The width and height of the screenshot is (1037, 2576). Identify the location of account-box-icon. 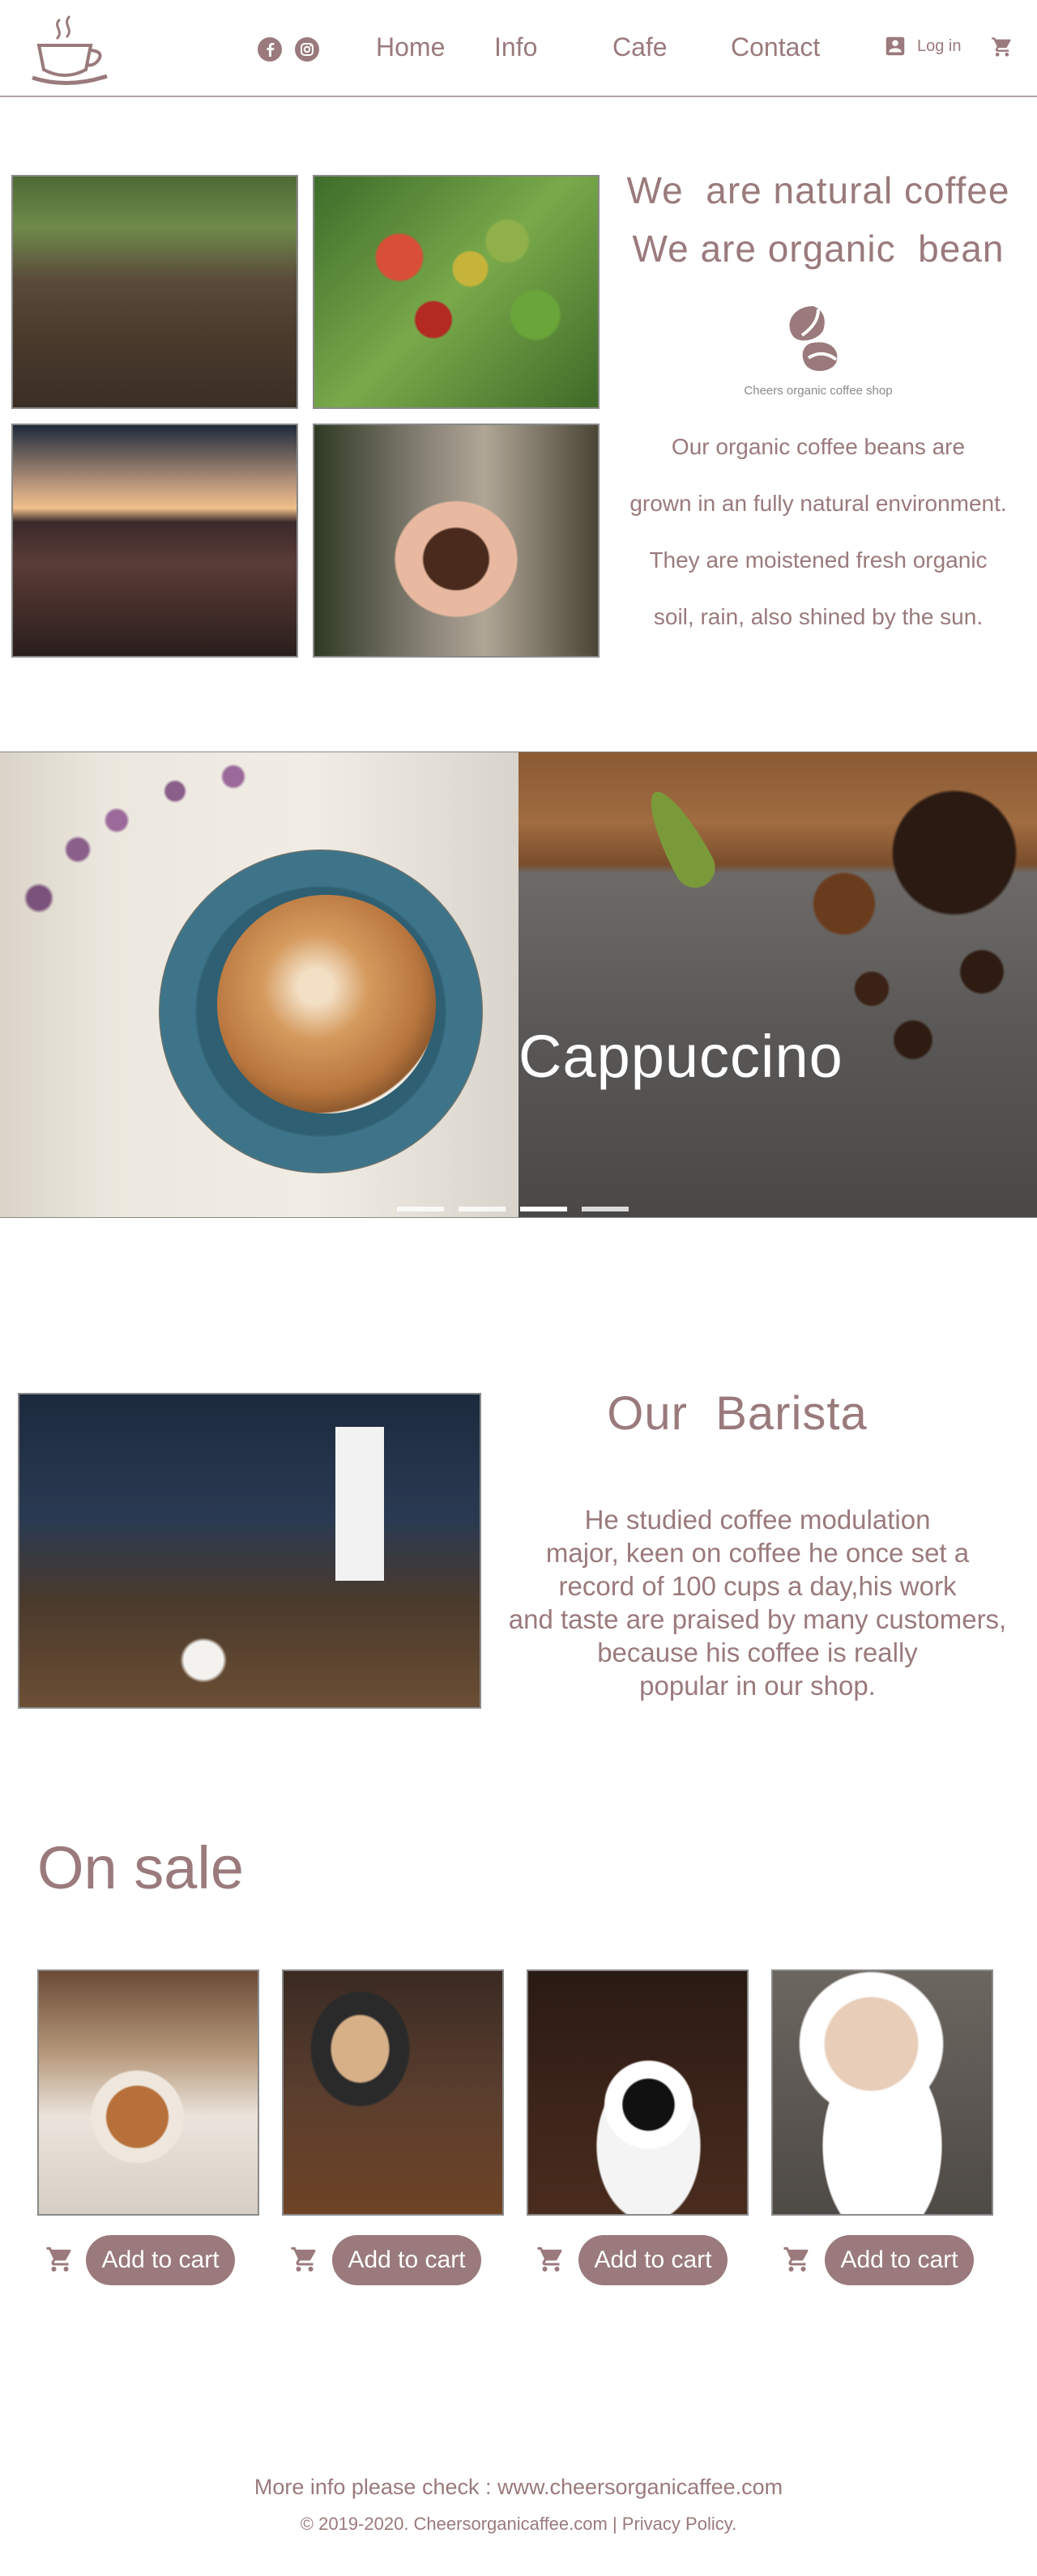
(896, 46).